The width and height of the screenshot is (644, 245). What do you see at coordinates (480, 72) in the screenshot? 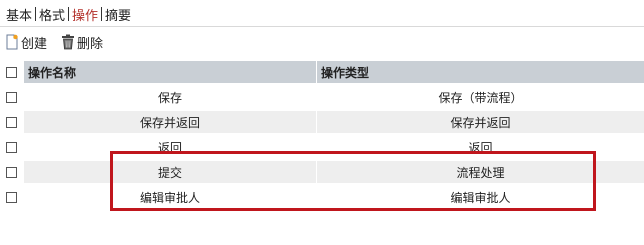
I see `column-header-type: 操作类型` at bounding box center [480, 72].